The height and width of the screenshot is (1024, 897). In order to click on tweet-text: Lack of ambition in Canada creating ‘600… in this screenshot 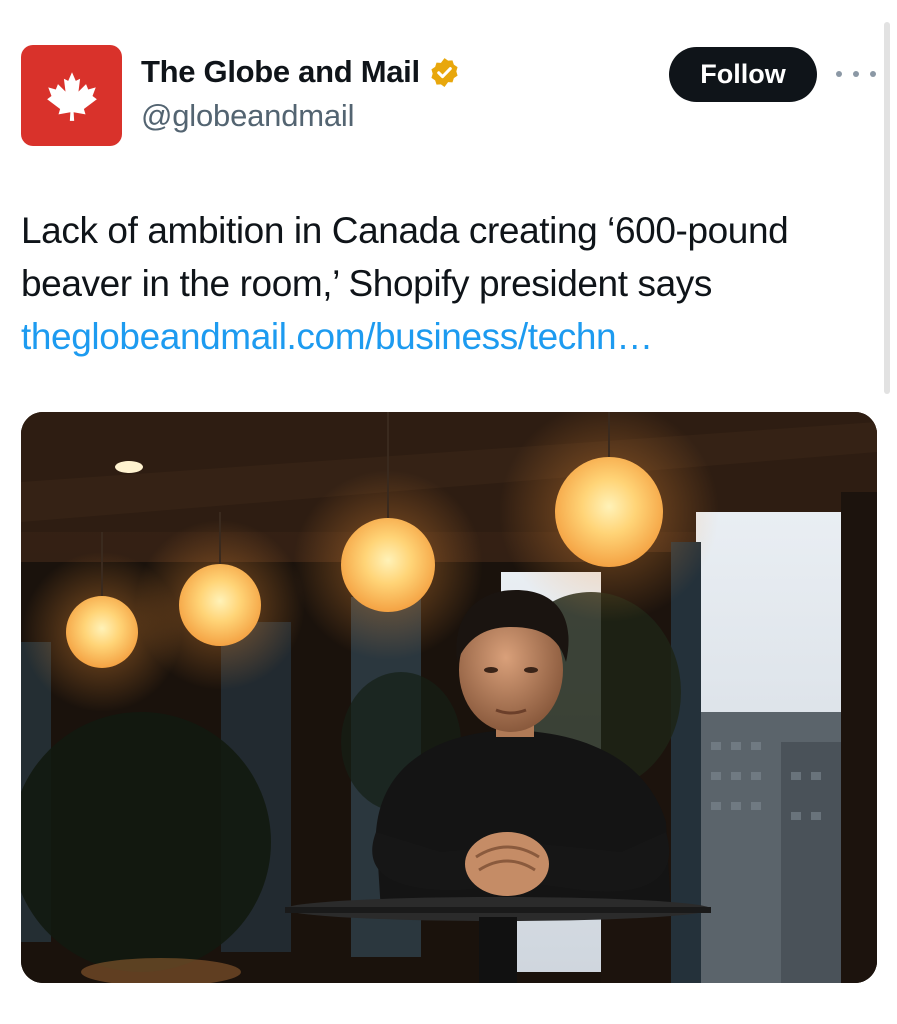, I will do `click(405, 257)`.